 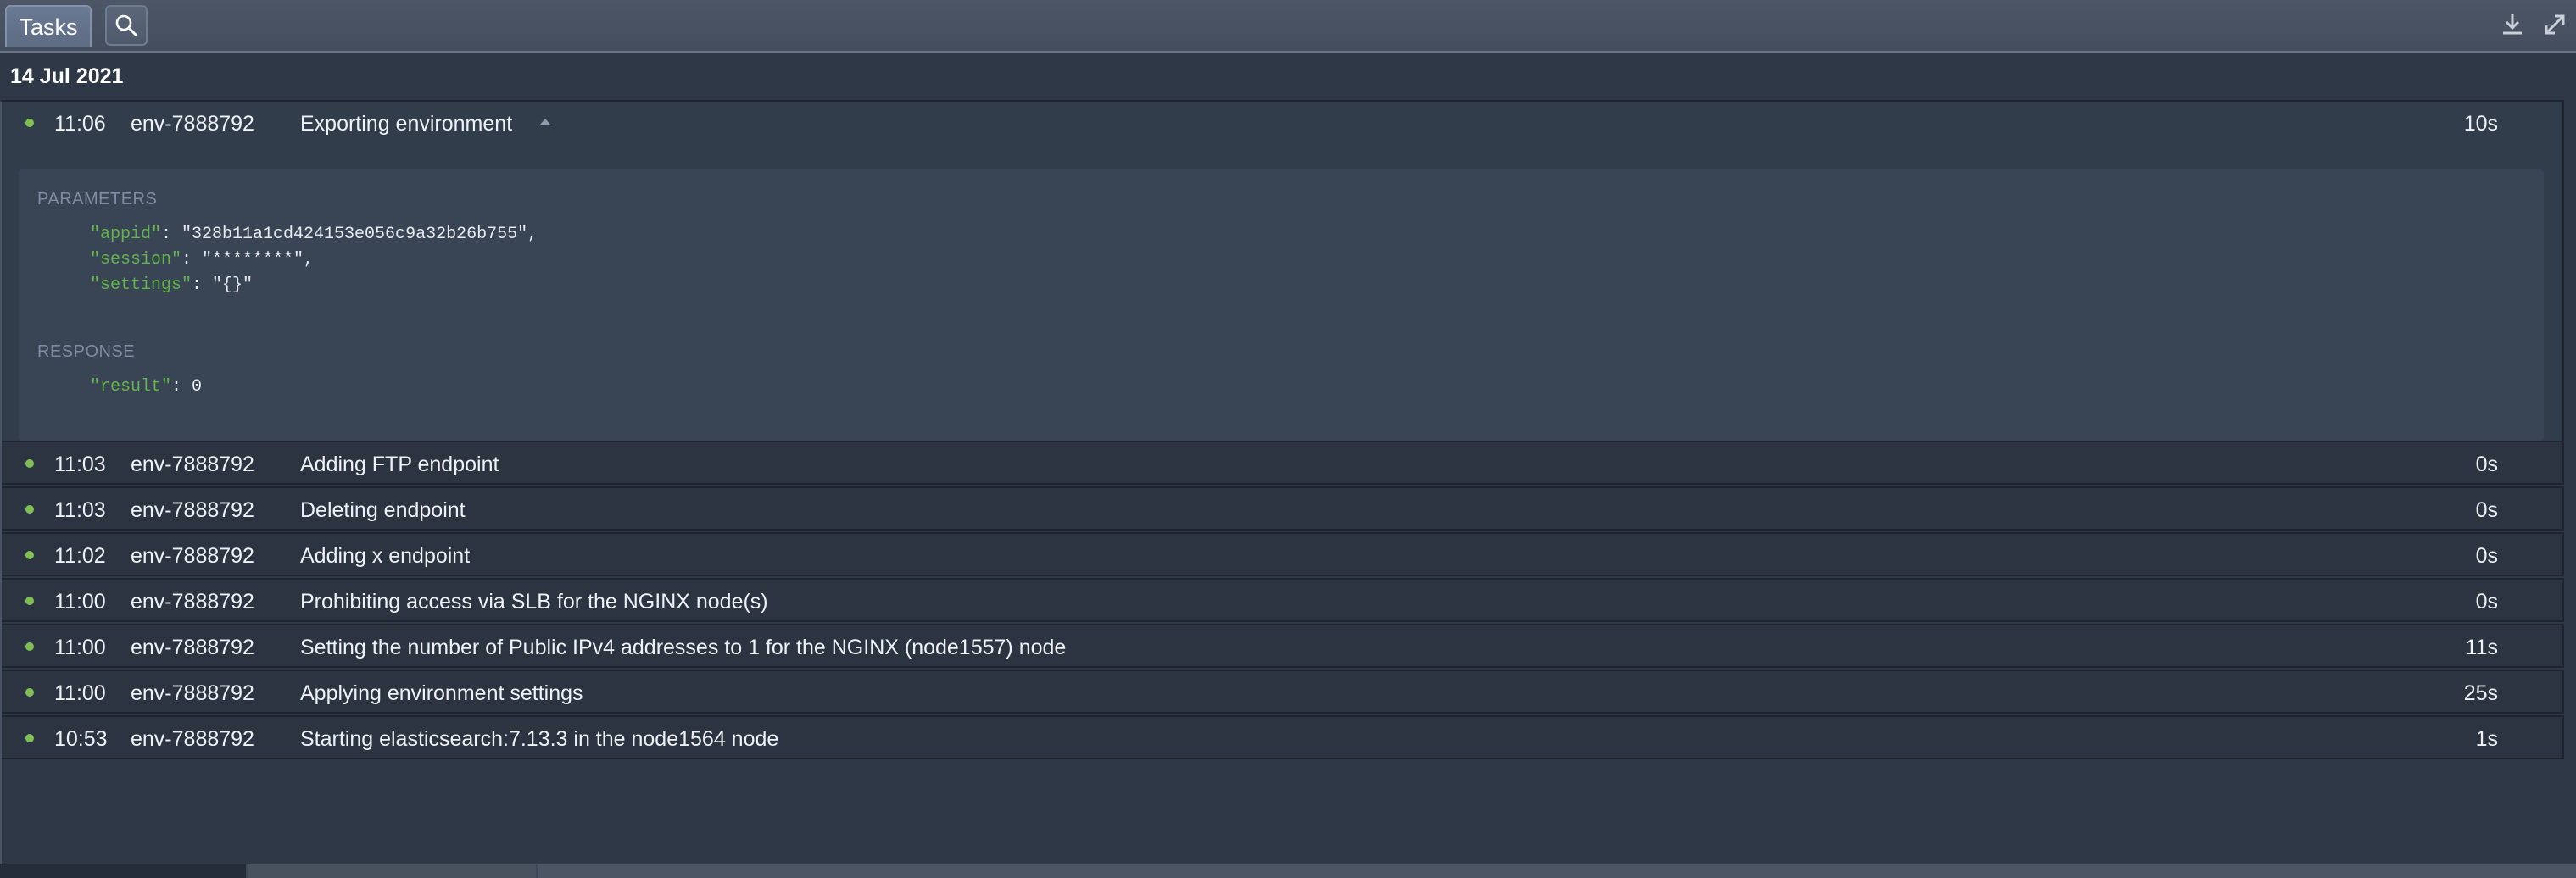 I want to click on response-value: : 0, so click(x=187, y=387).